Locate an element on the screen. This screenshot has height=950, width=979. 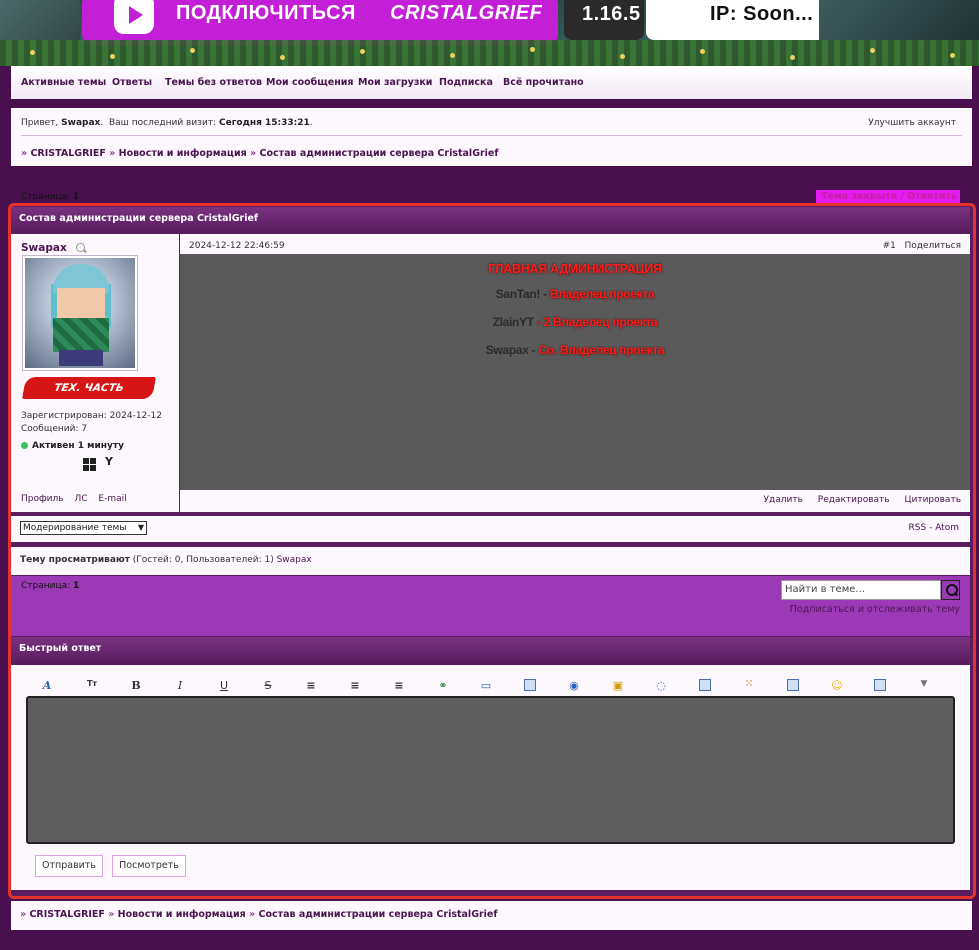
post-actions: Удалить Редактировать Цитировать is located at coordinates (856, 500).